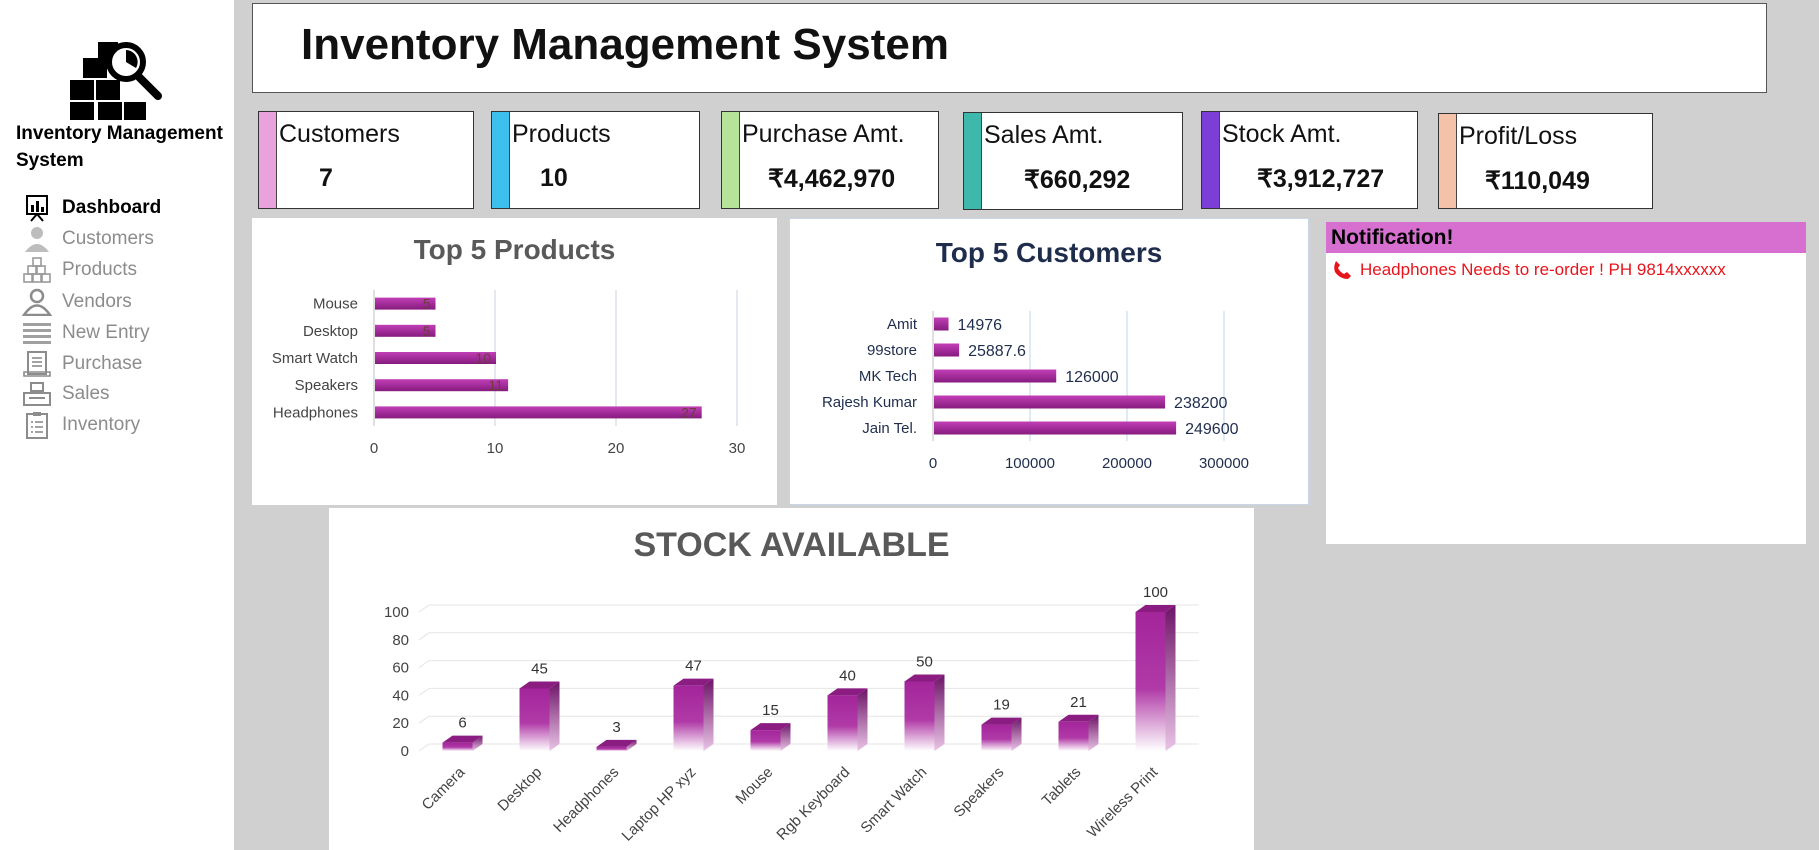  Describe the element at coordinates (102, 363) in the screenshot. I see `nav-label: Purchase` at that location.